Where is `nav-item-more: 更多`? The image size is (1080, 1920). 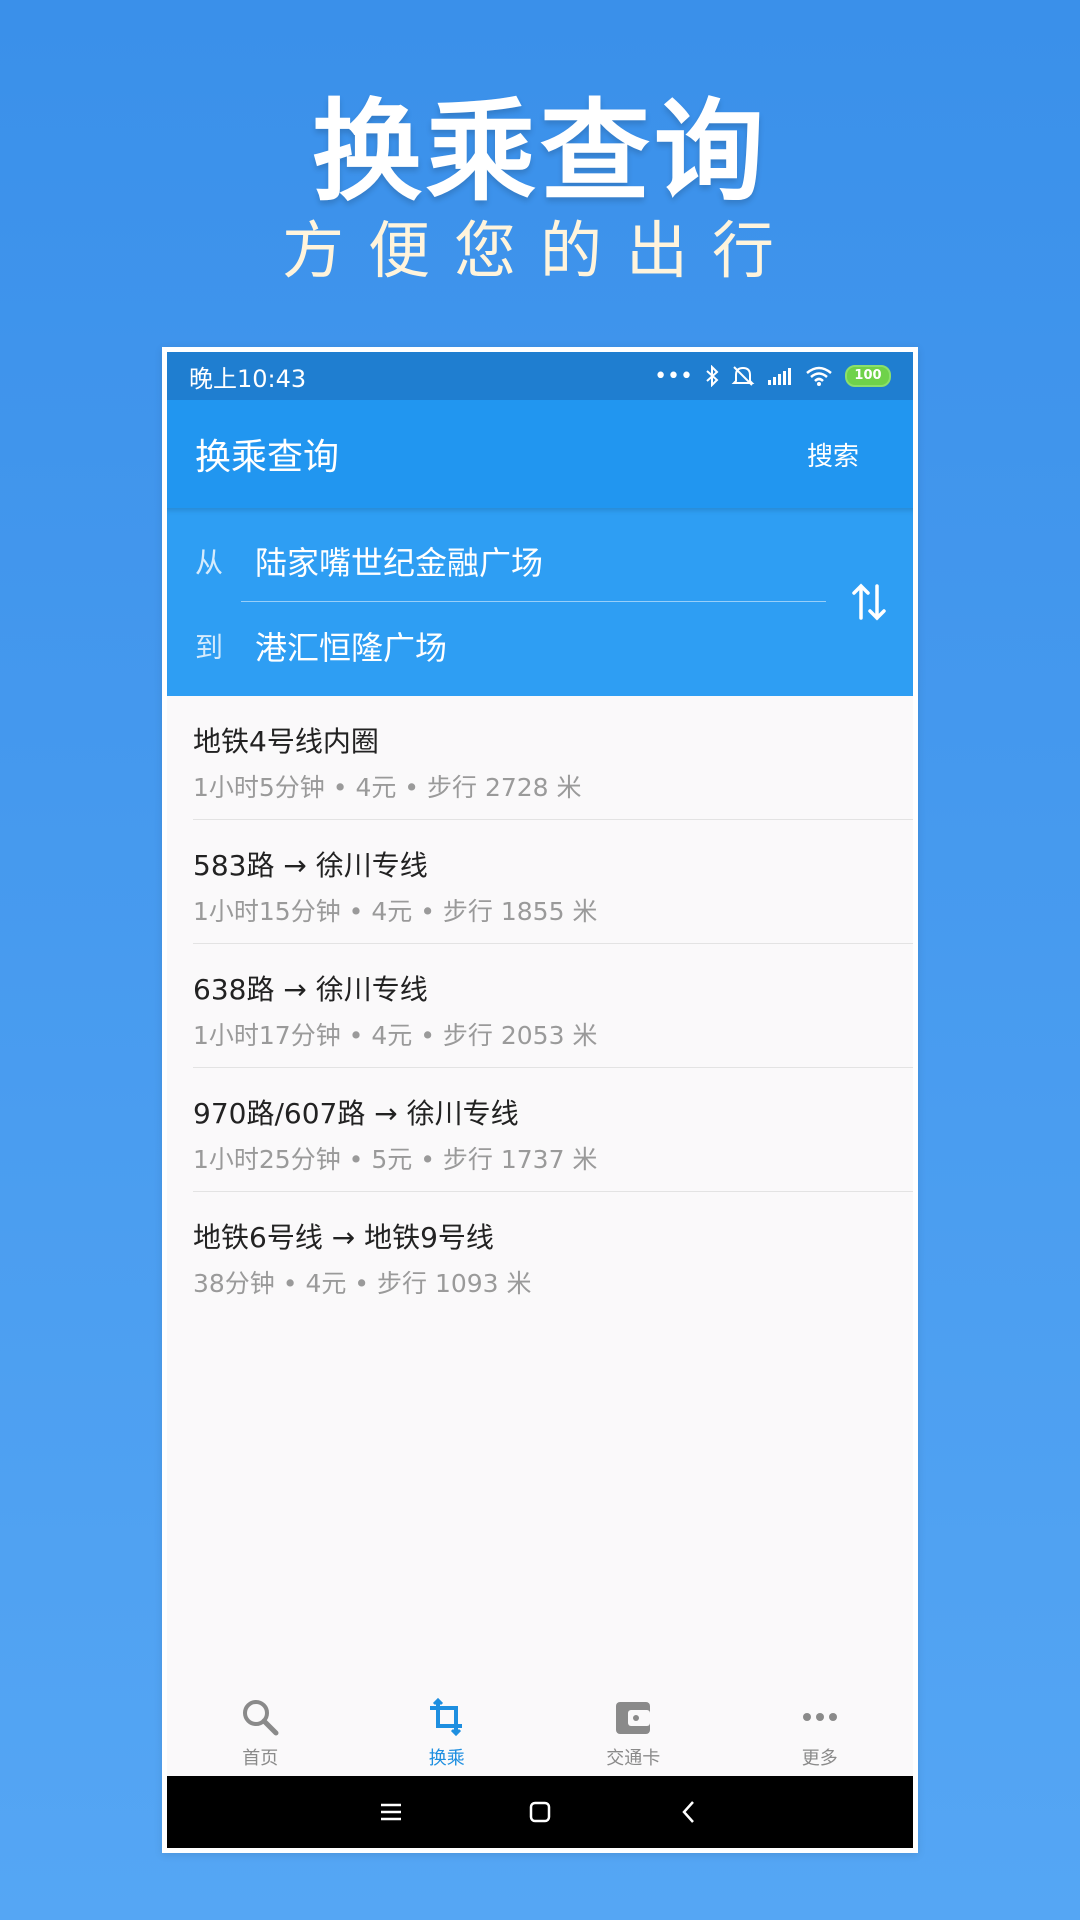
nav-item-more: 更多 is located at coordinates (820, 1730).